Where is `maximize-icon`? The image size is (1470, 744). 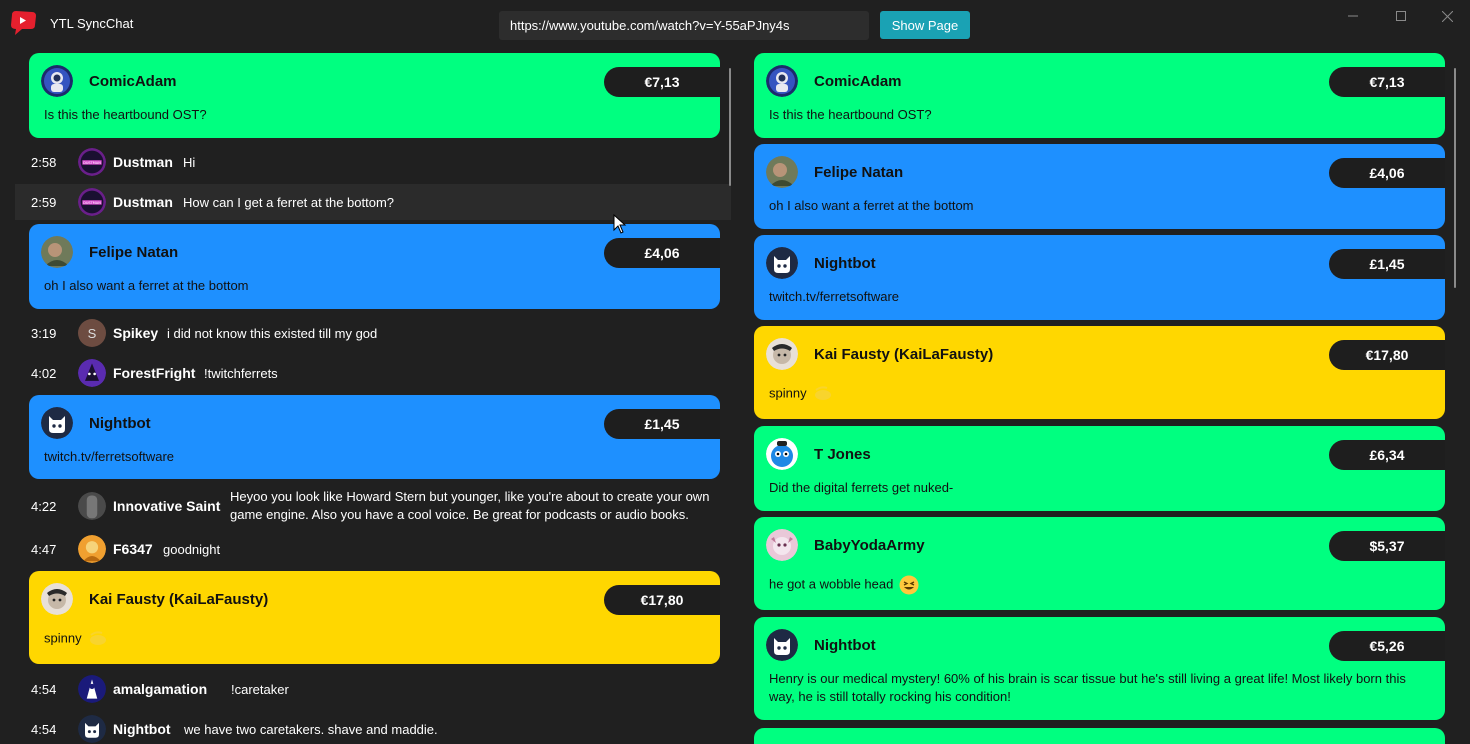 maximize-icon is located at coordinates (1401, 16).